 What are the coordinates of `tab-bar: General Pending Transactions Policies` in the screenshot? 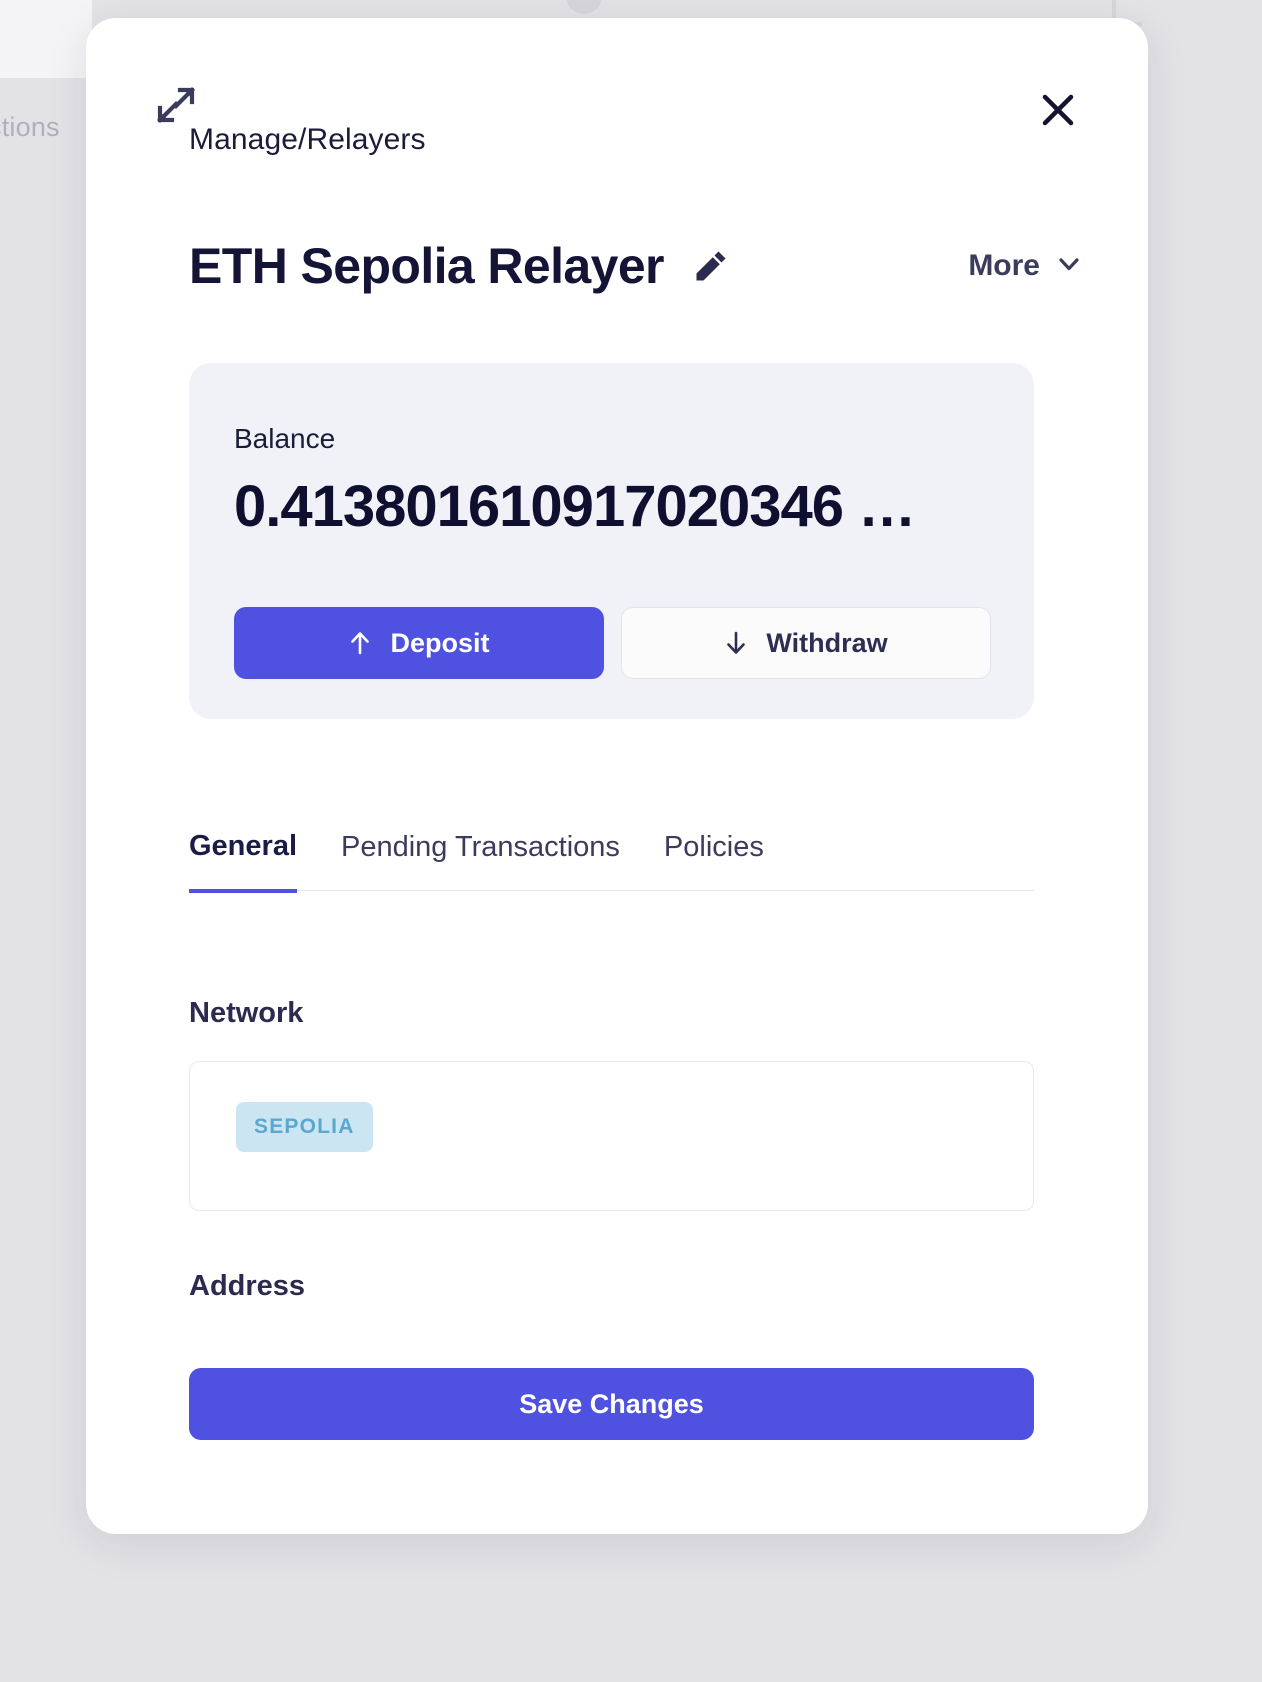 It's located at (611, 861).